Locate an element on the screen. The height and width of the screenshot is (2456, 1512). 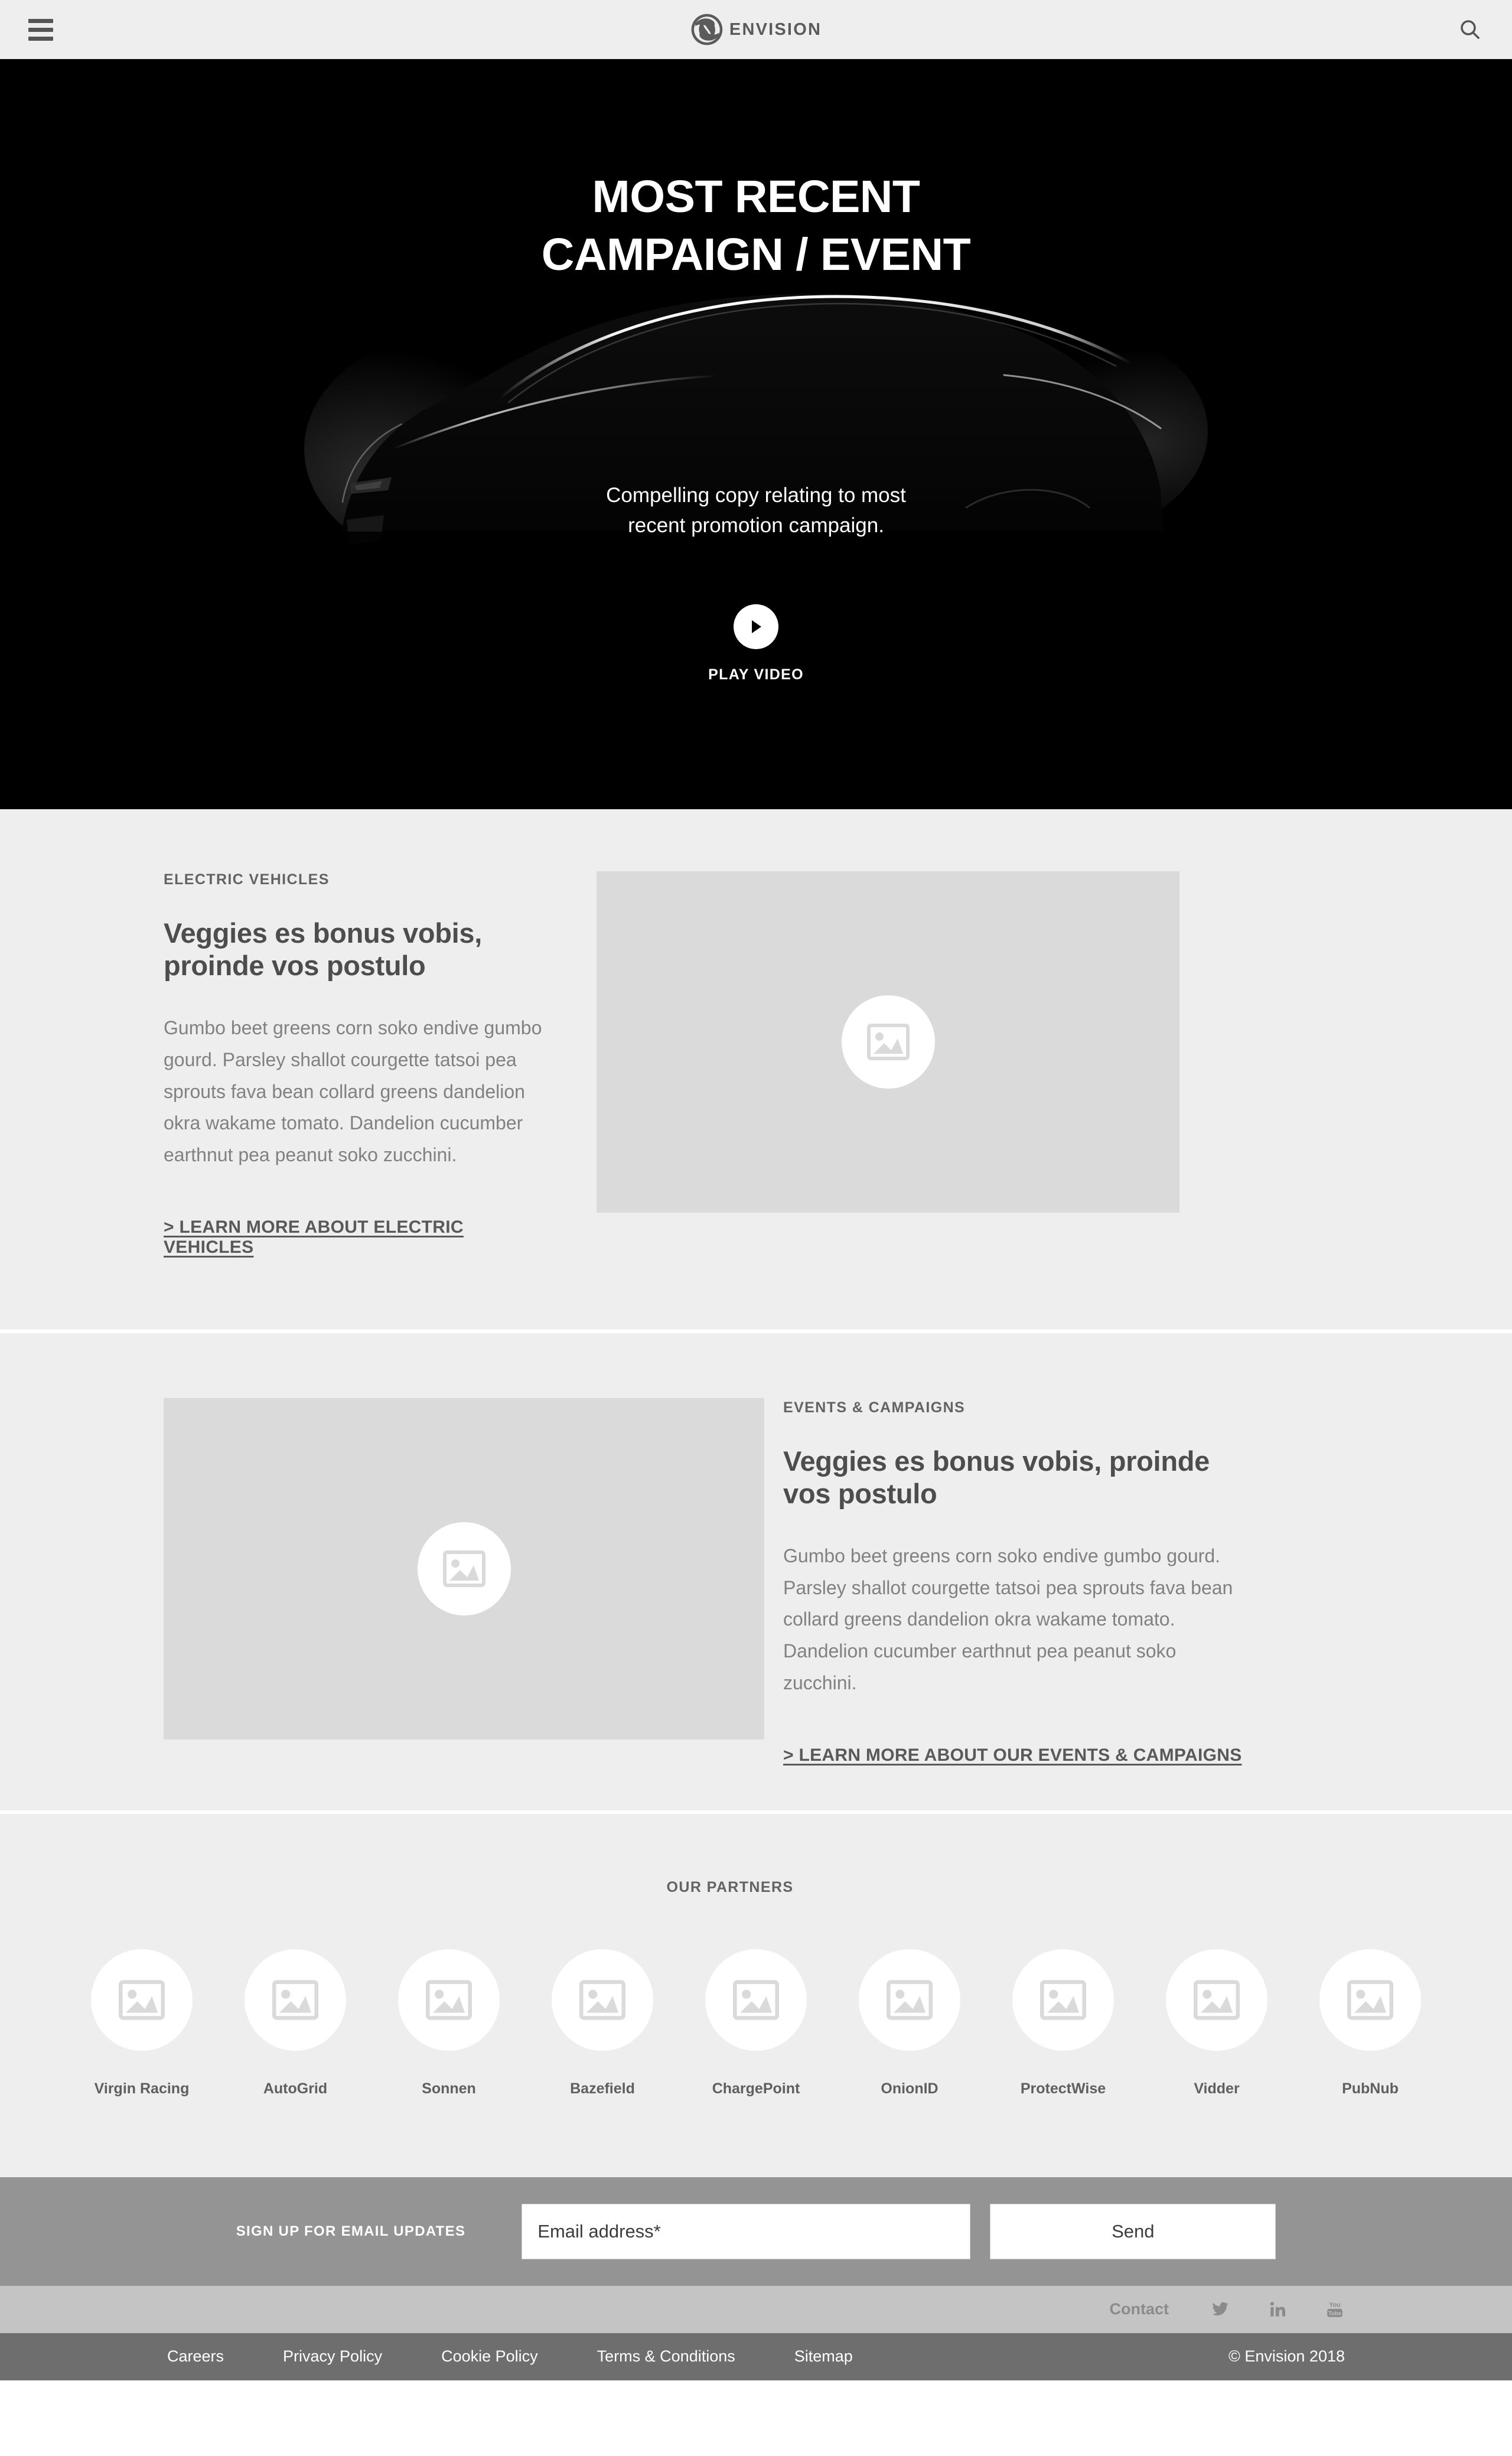
linkedin-icon is located at coordinates (1277, 2309).